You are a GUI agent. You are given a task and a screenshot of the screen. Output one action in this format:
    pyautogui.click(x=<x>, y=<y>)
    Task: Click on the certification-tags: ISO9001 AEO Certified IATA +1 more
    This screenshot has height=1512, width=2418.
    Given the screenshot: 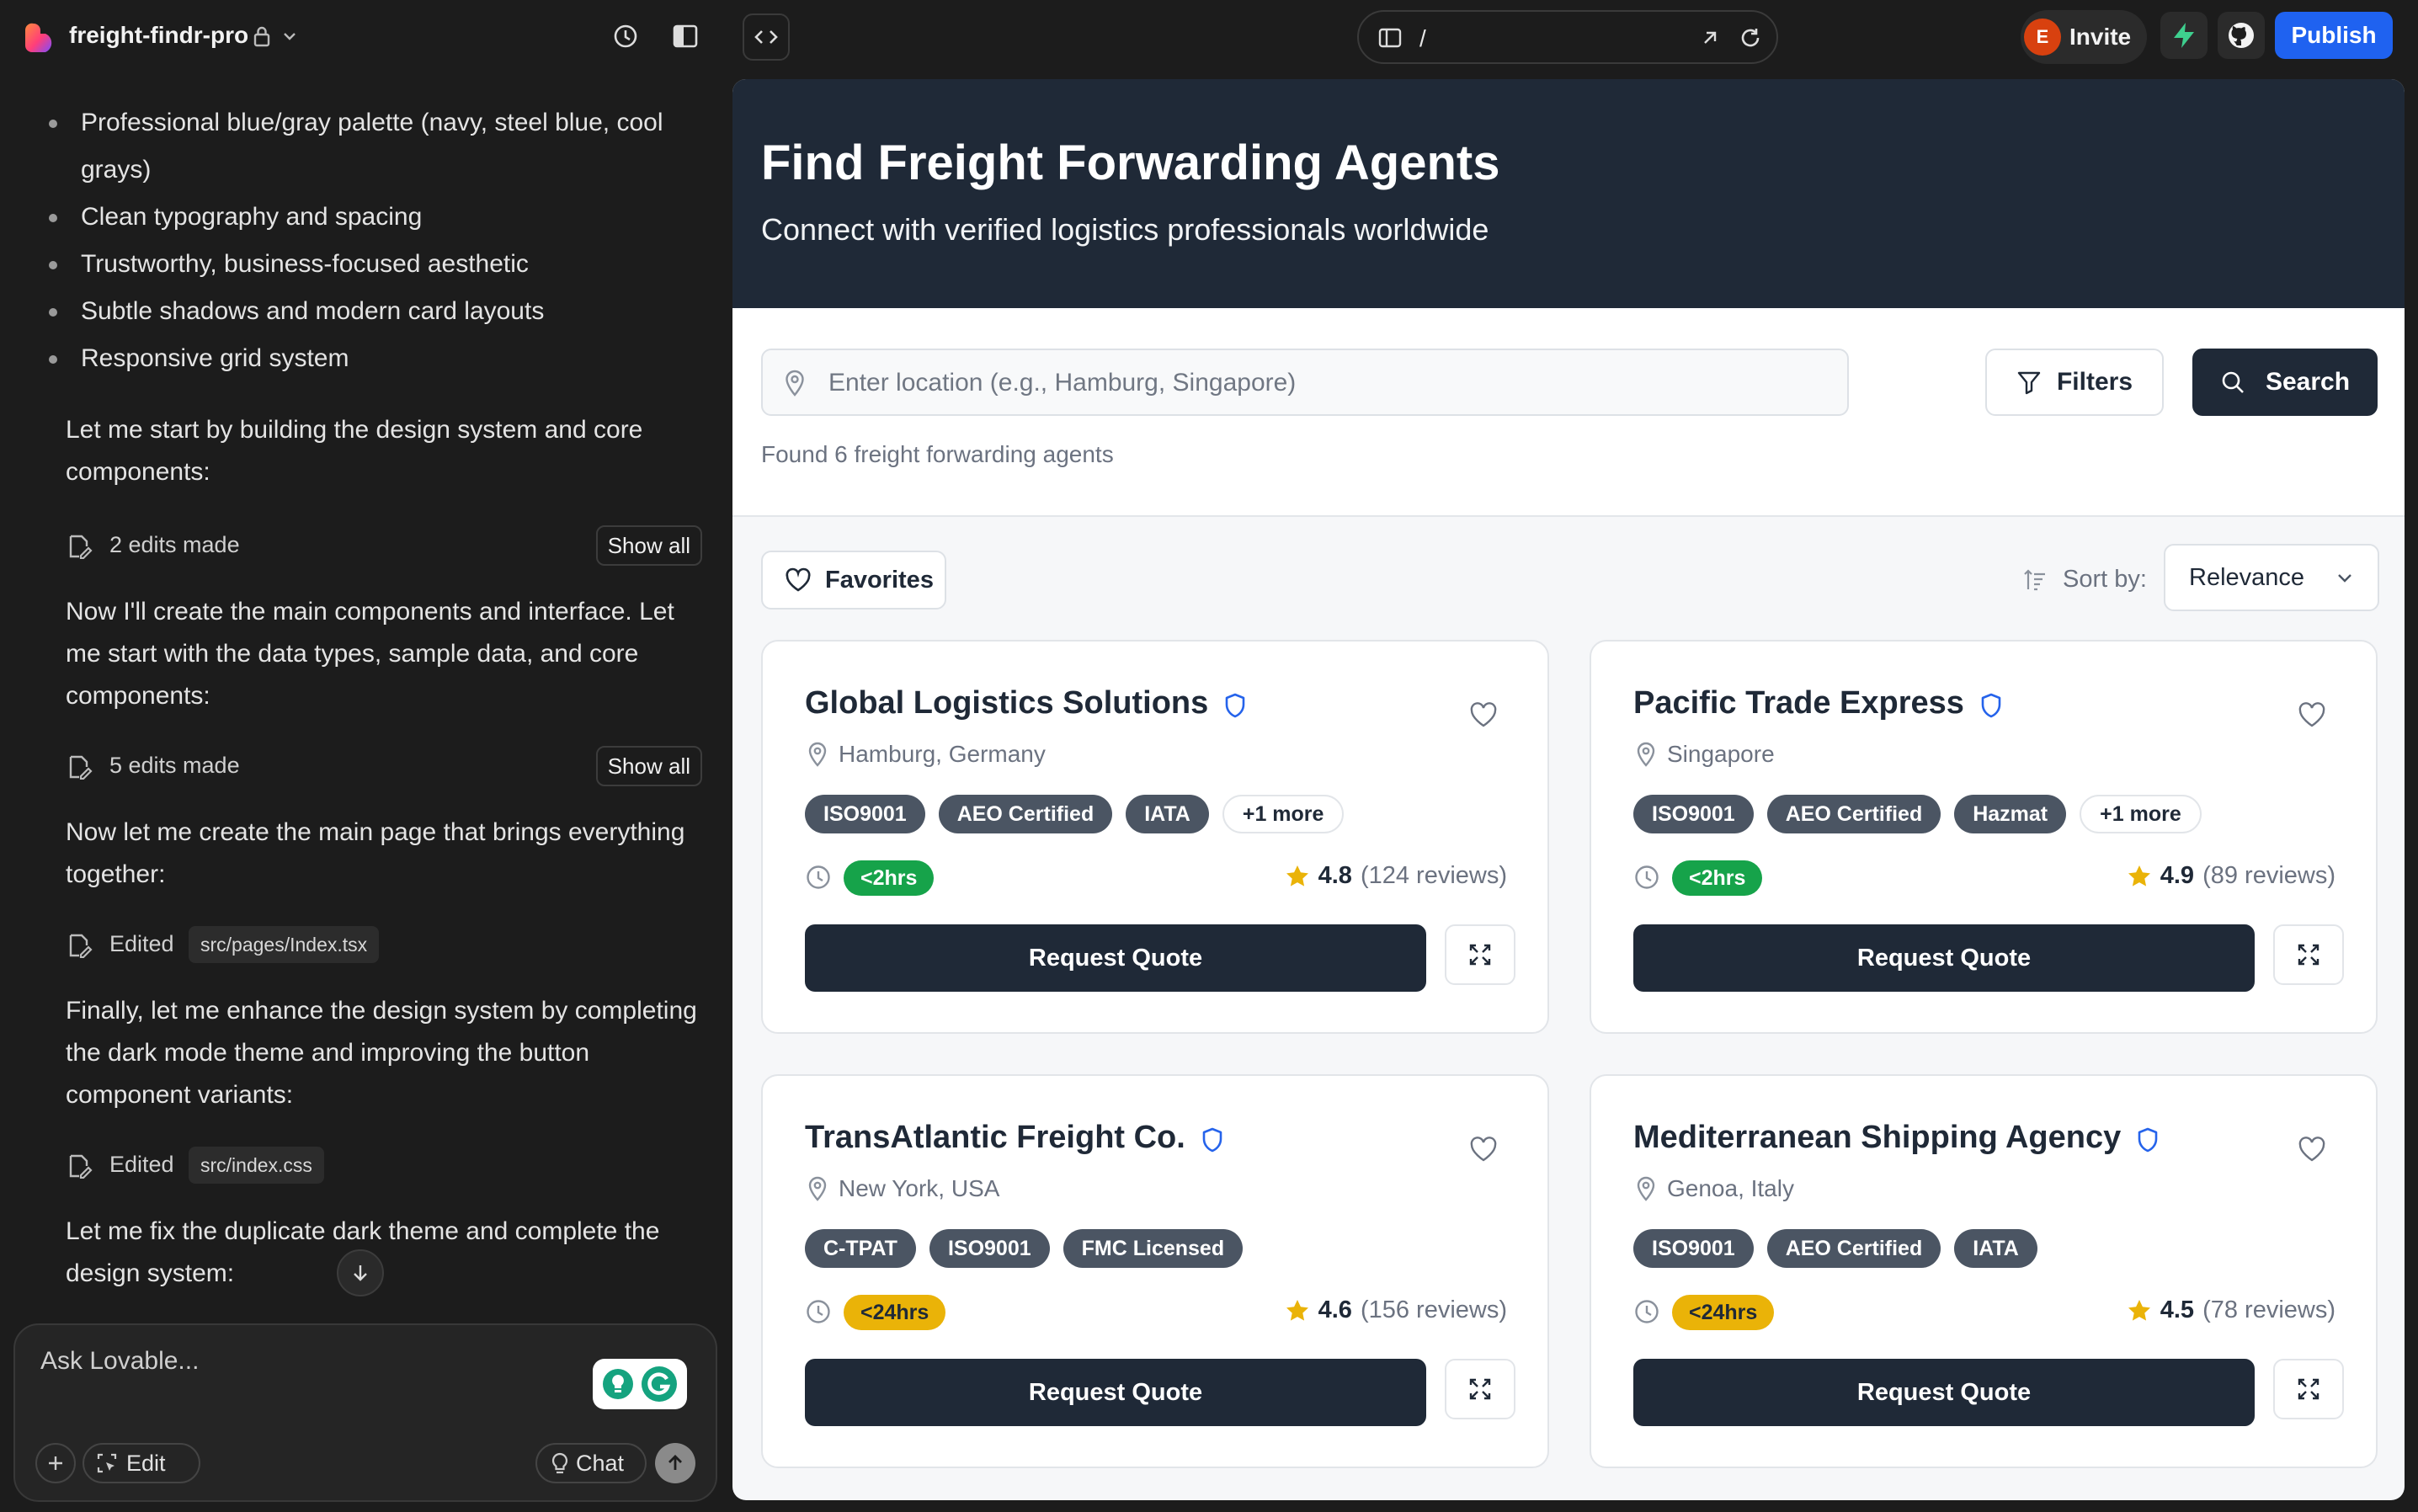 What is the action you would take?
    pyautogui.click(x=1075, y=814)
    